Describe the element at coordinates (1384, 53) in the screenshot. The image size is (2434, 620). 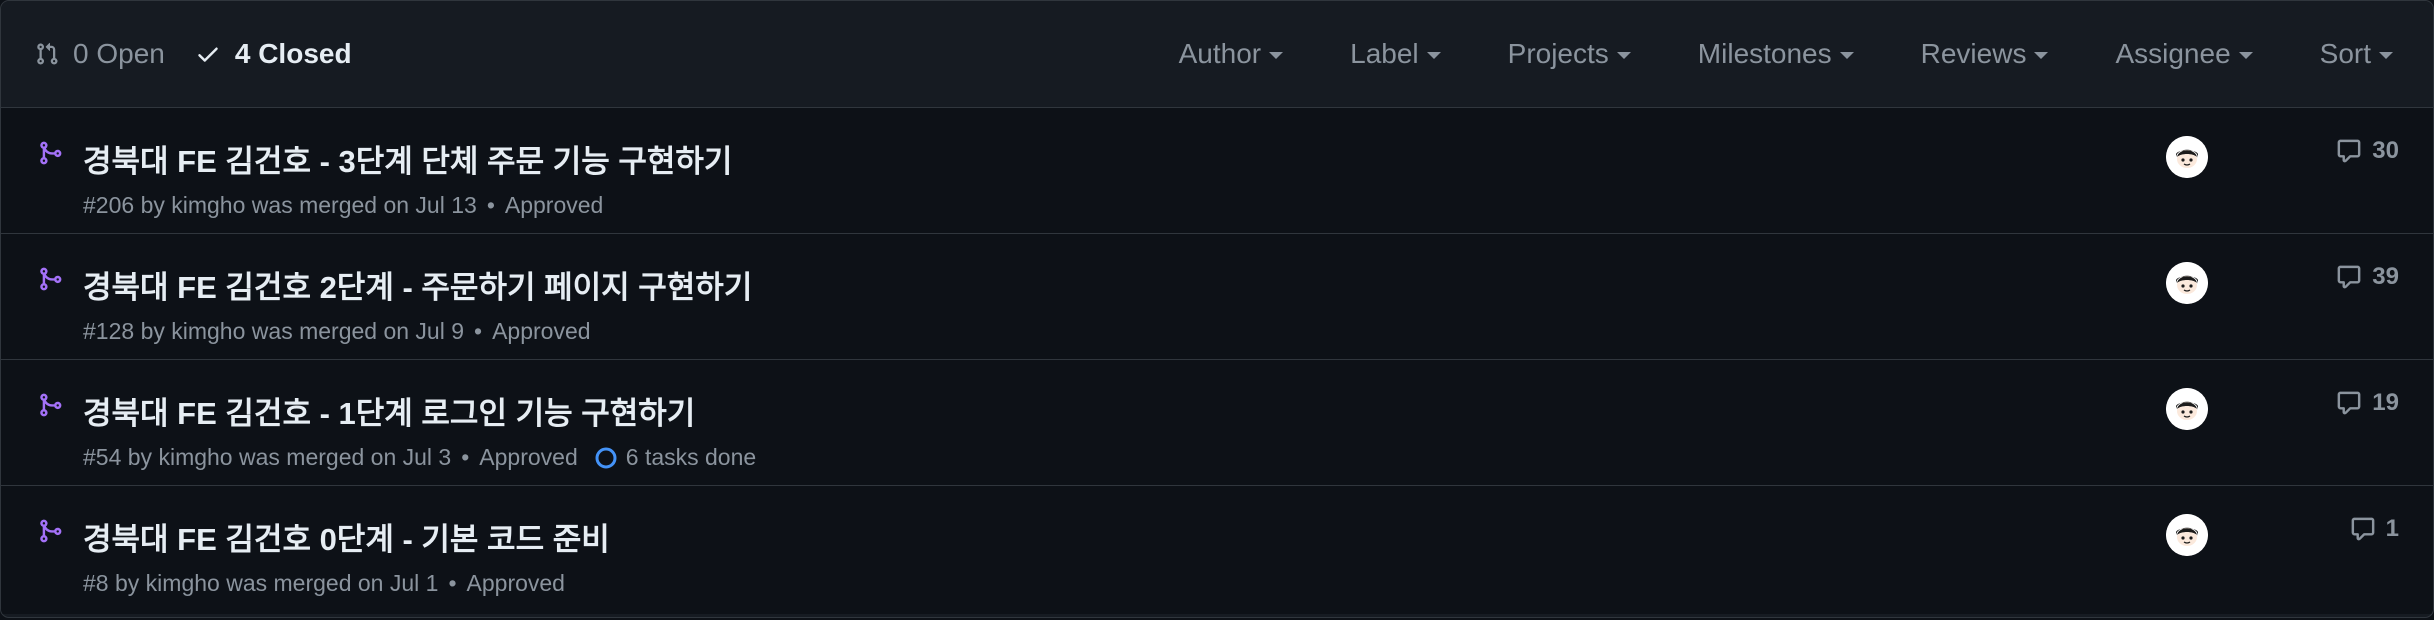
I see `label-filter-label: Label` at that location.